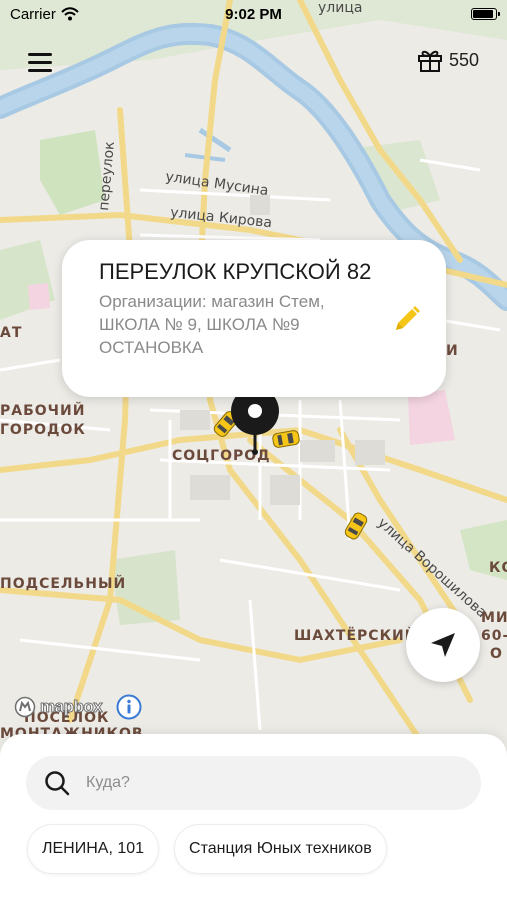 The image size is (507, 900). I want to click on quick-destination-chip: ЛЕНИНА, 101, so click(93, 849).